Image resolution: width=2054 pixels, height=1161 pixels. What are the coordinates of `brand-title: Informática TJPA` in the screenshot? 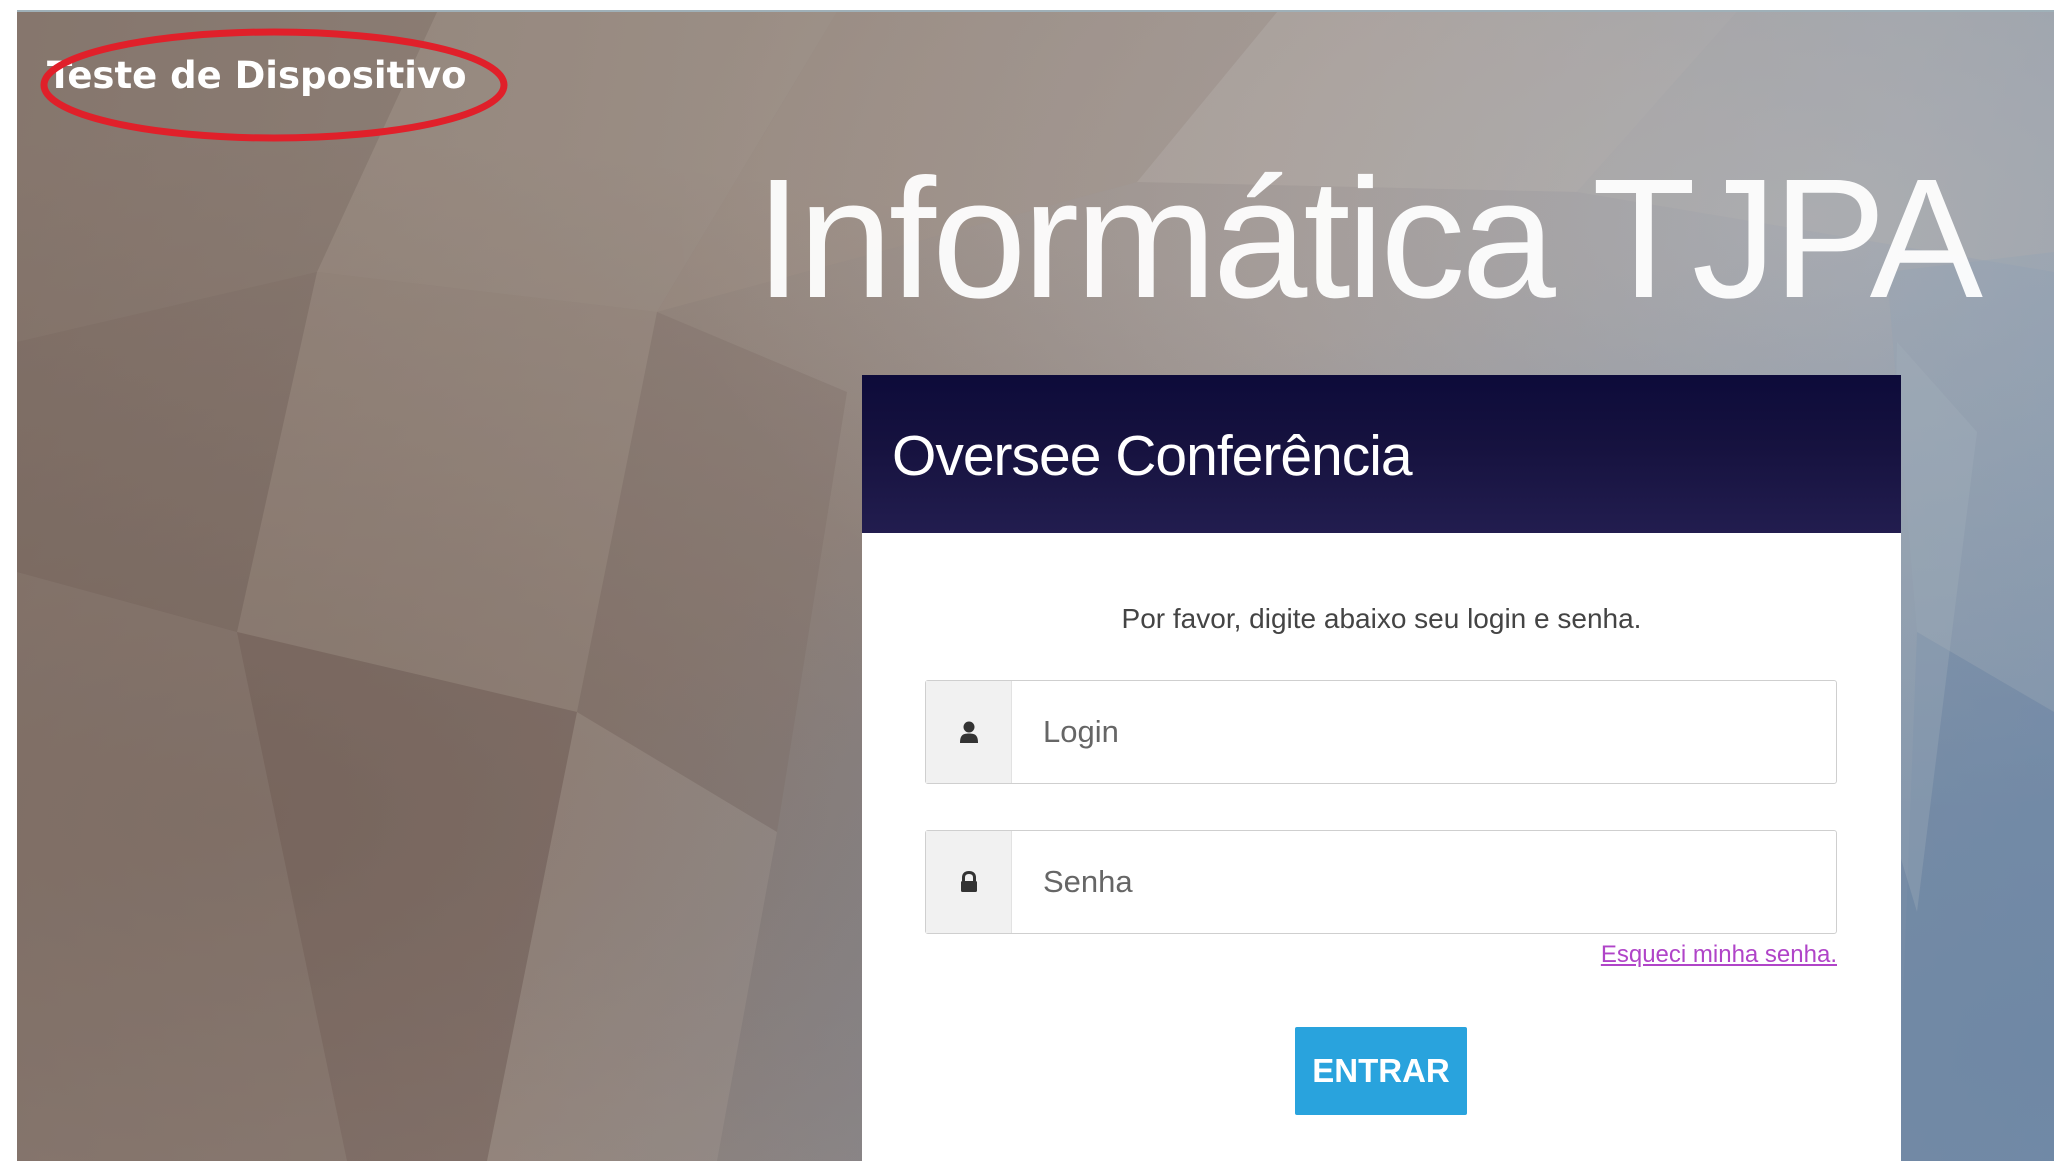 It's located at (1369, 239).